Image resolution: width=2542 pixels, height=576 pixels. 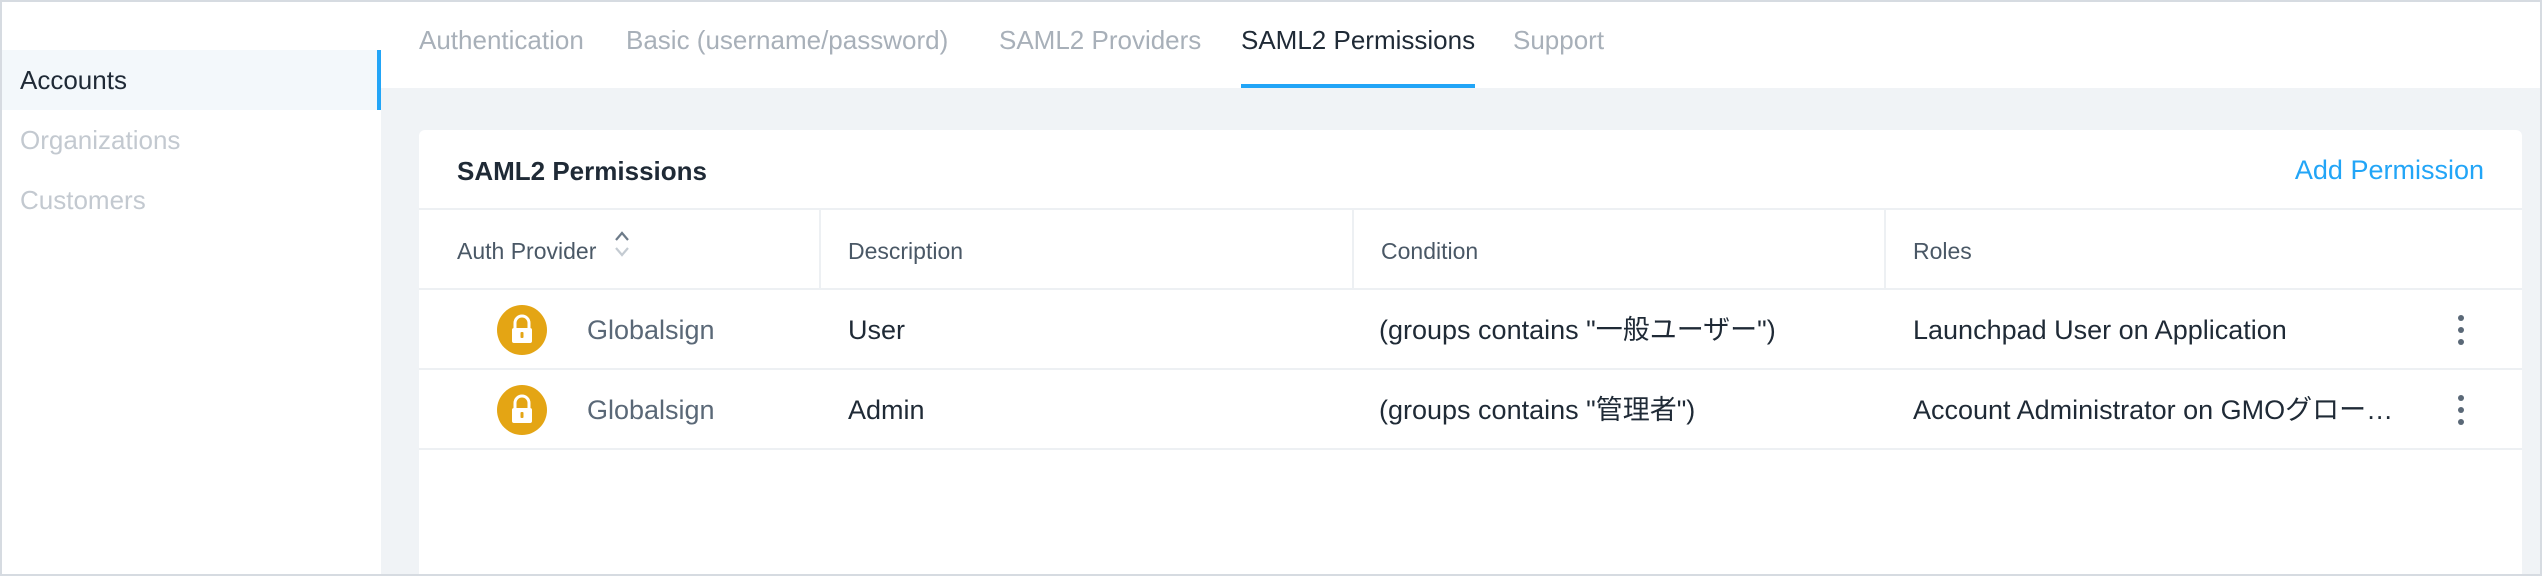 What do you see at coordinates (2389, 170) in the screenshot?
I see `add-permission-button: Add Permission` at bounding box center [2389, 170].